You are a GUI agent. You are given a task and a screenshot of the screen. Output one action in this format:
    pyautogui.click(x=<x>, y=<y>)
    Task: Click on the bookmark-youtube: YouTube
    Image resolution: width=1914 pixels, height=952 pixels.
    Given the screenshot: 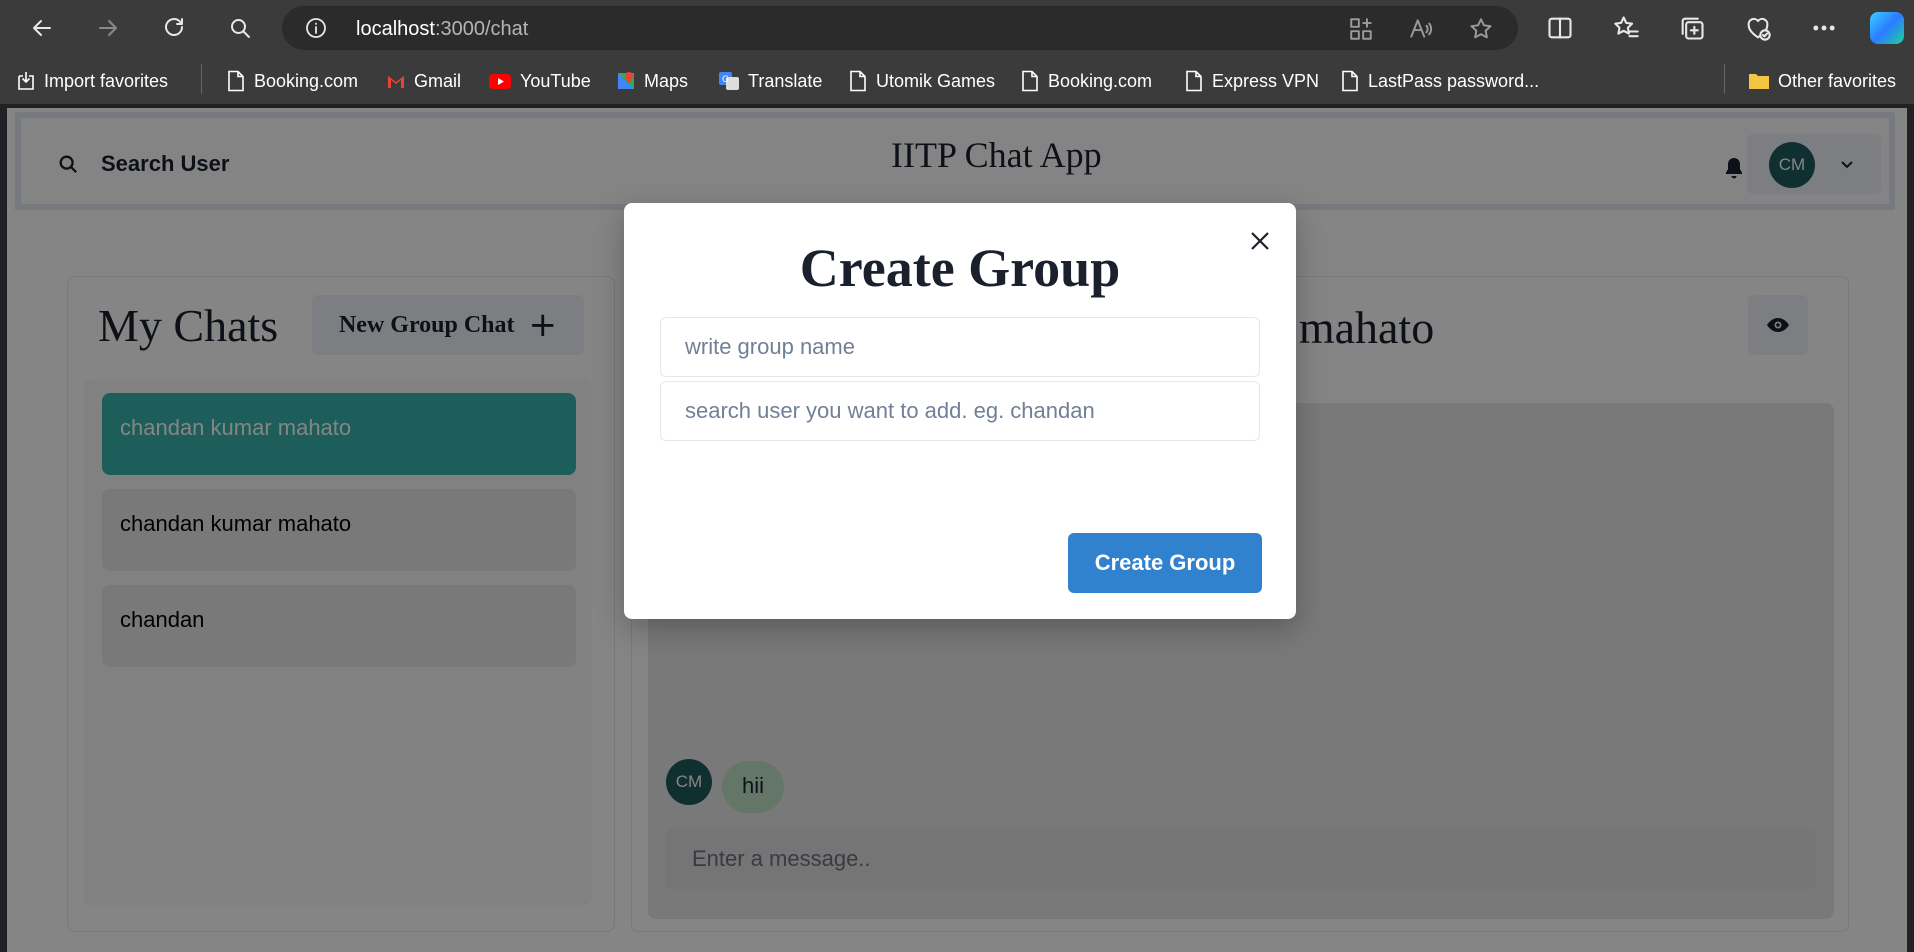 What is the action you would take?
    pyautogui.click(x=539, y=81)
    